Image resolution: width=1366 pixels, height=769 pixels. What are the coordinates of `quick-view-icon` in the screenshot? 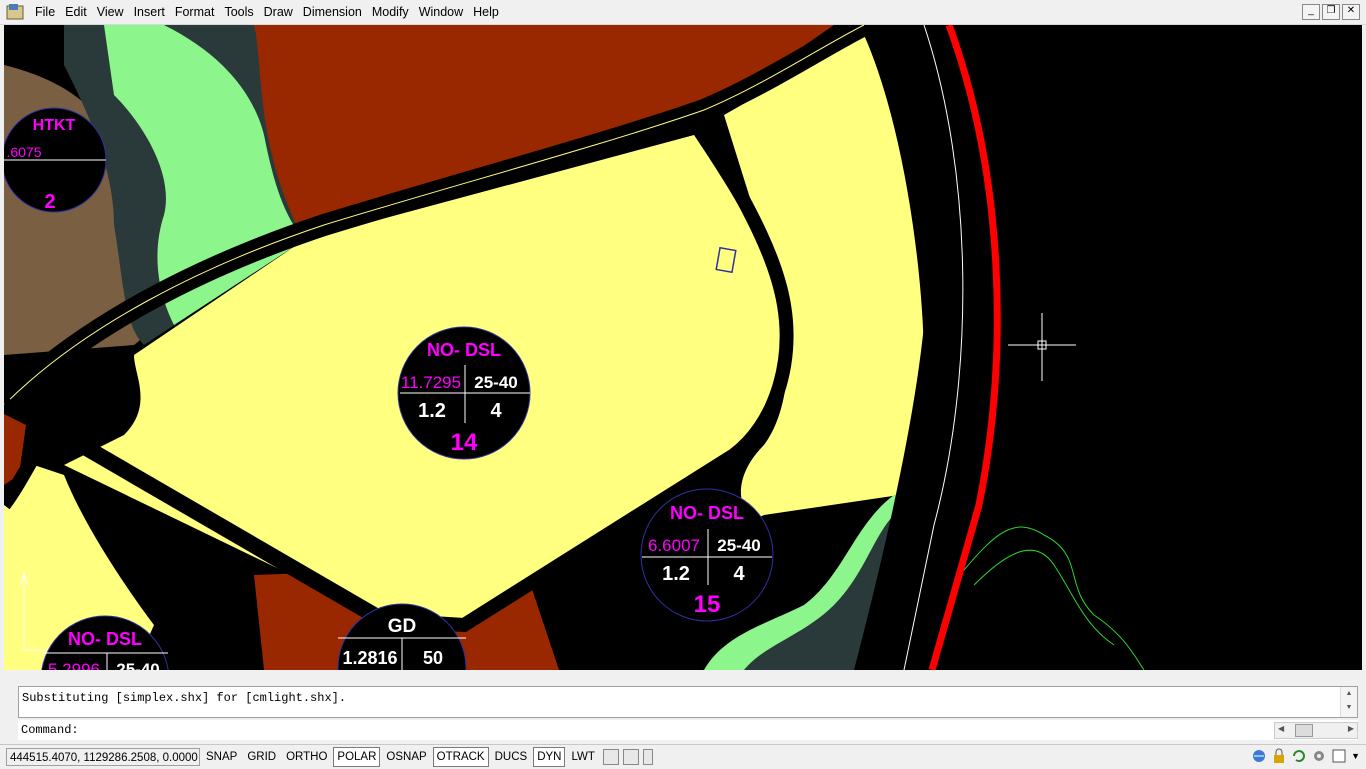 It's located at (647, 757).